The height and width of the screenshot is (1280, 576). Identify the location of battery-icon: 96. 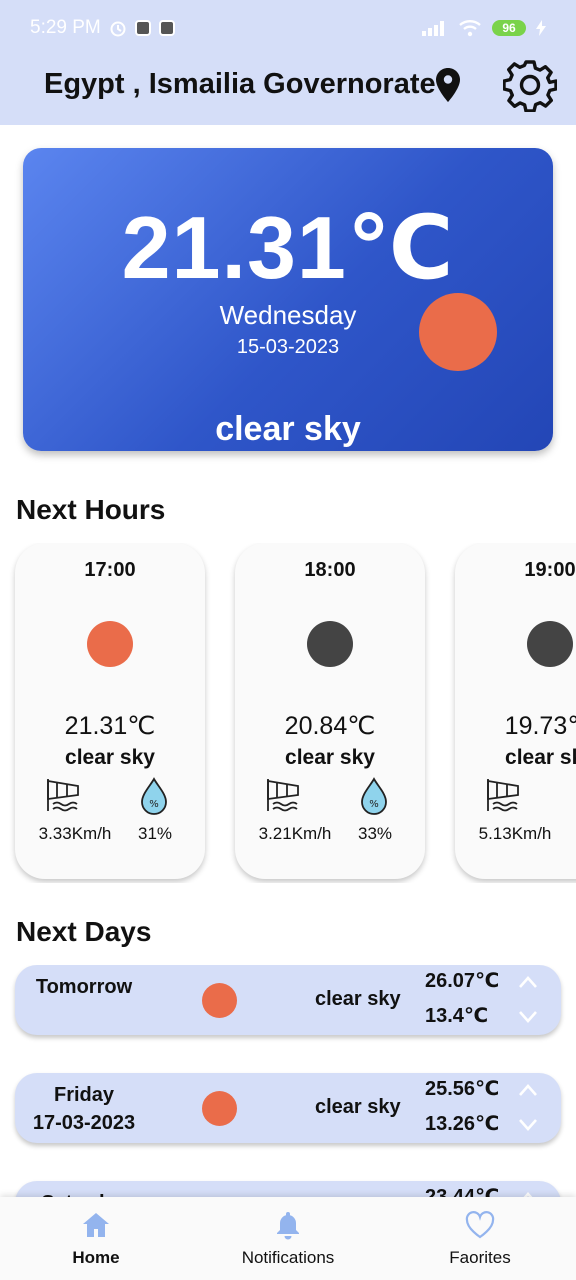
(509, 28).